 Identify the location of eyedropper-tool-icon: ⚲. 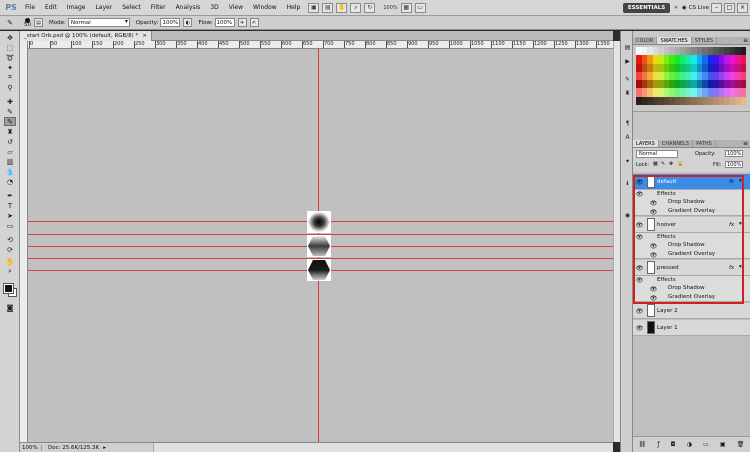
(10, 87).